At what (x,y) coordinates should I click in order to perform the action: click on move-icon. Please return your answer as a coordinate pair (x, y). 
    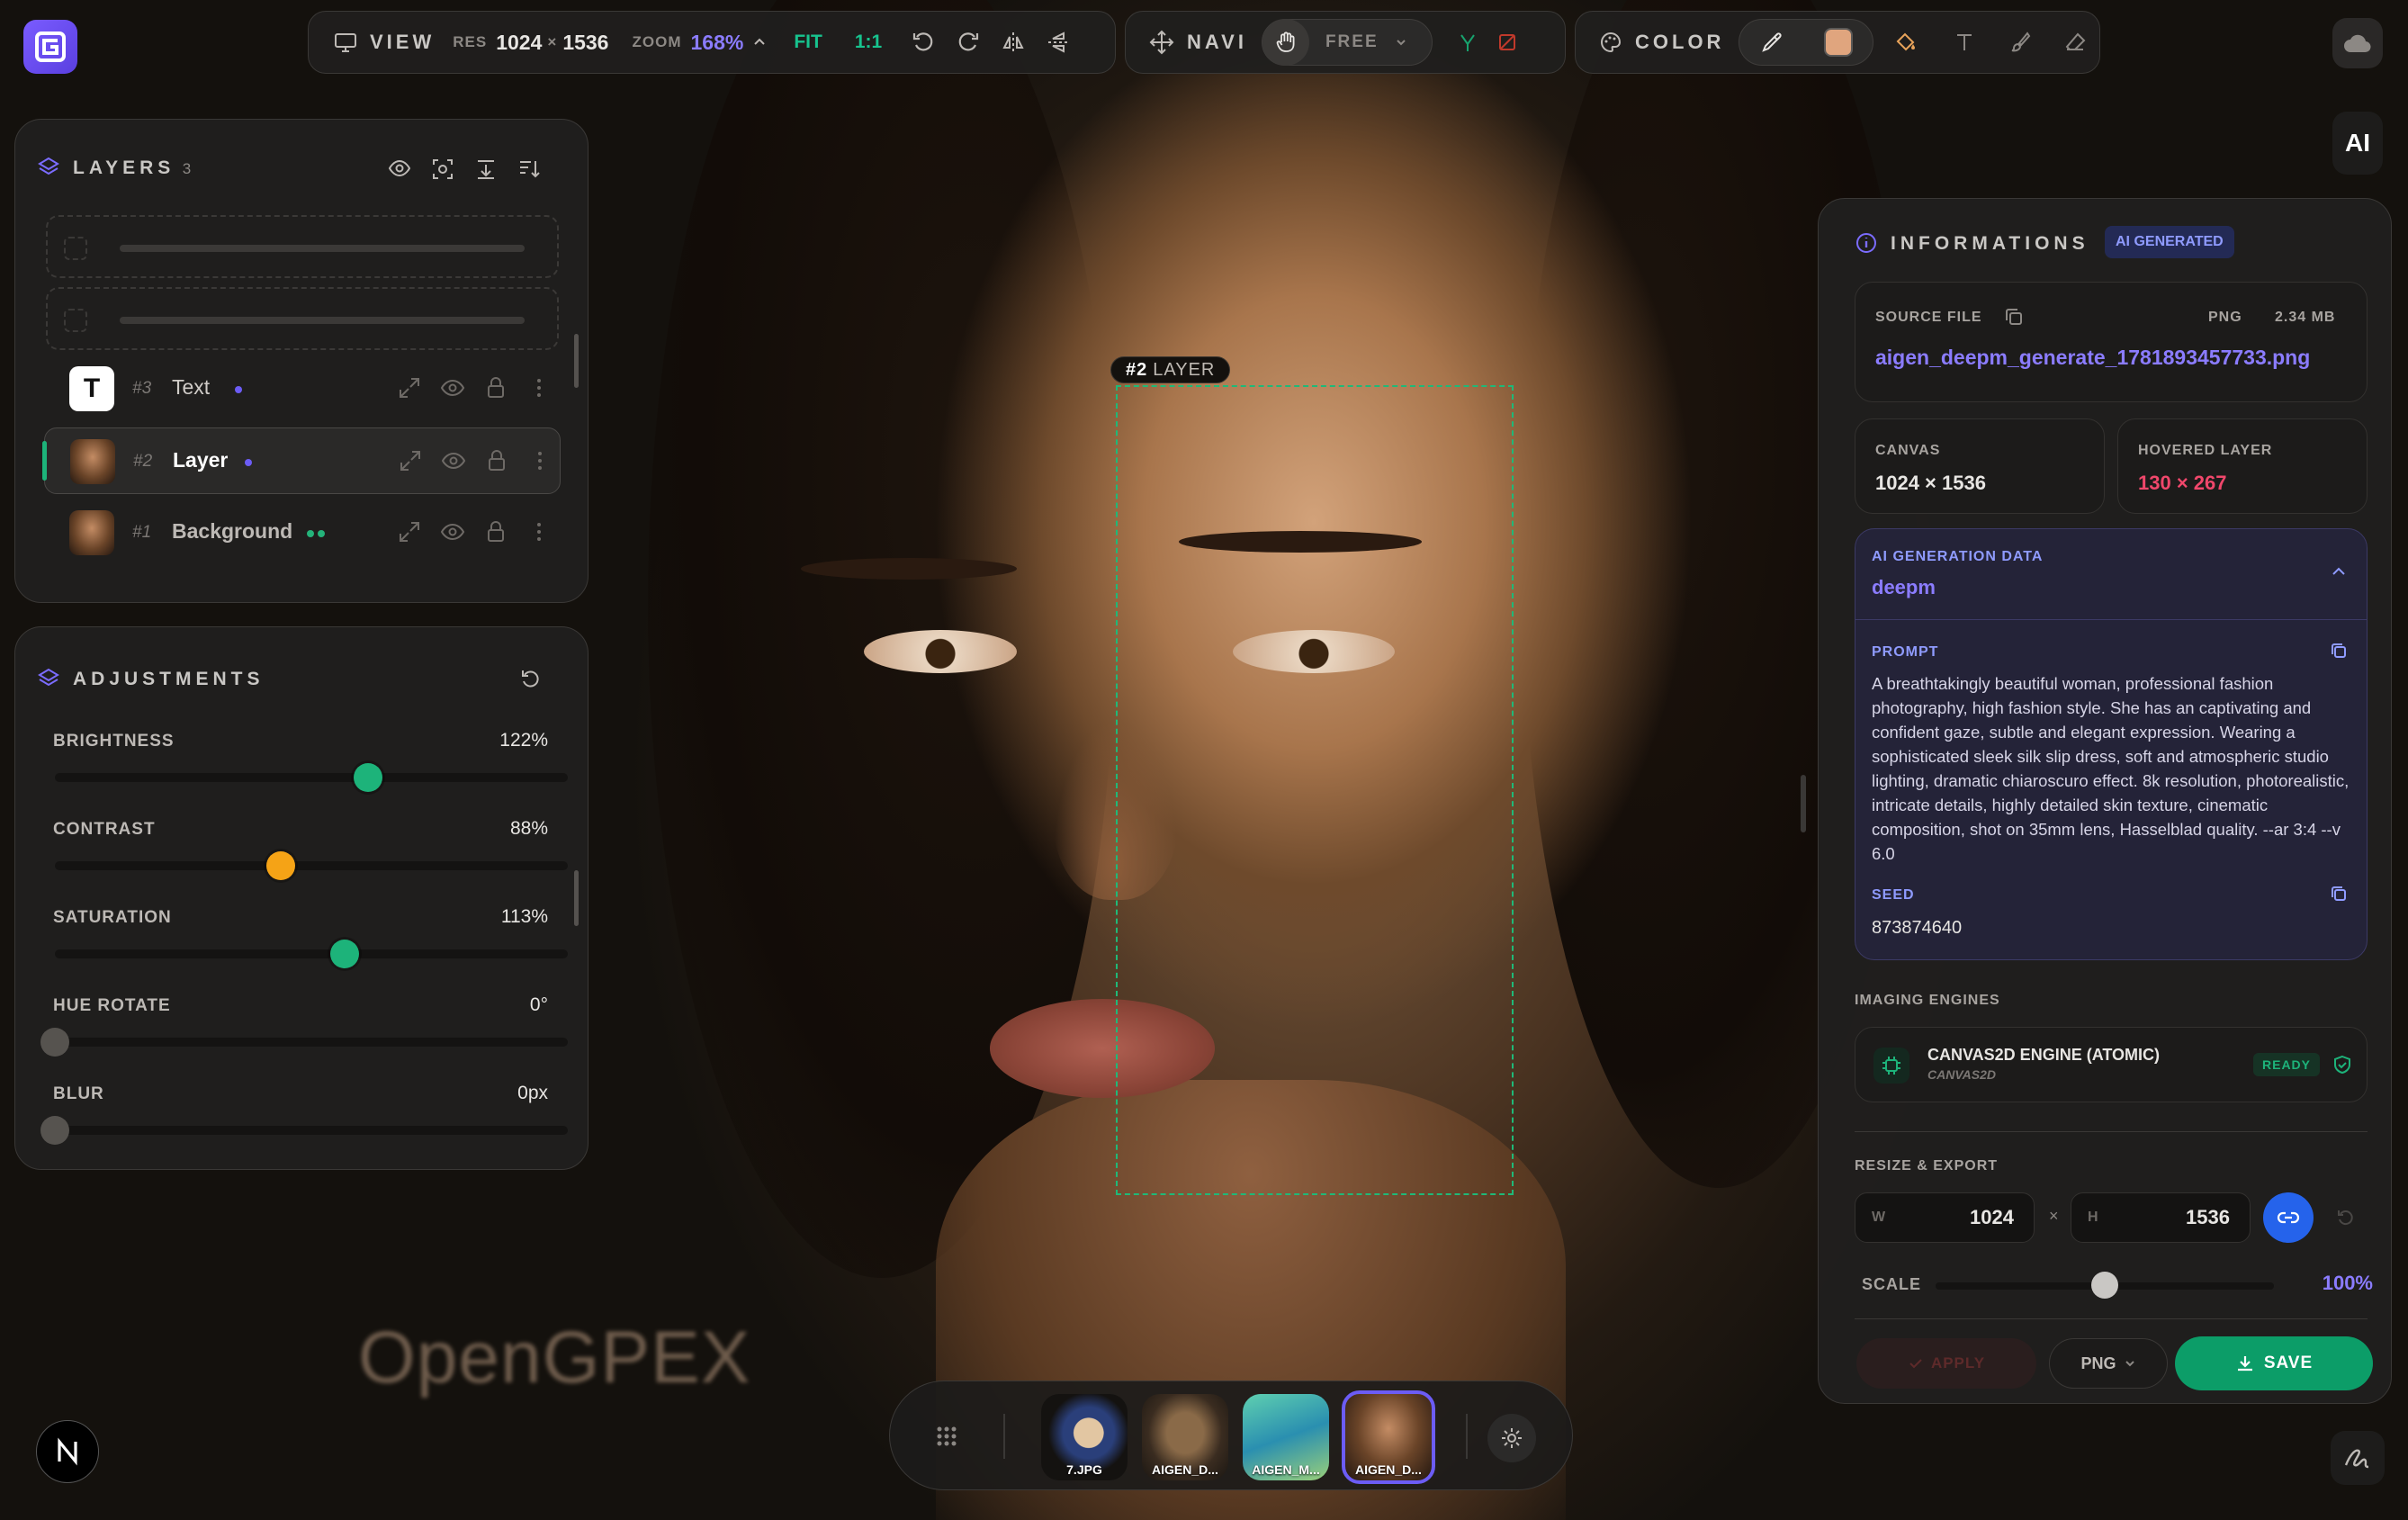
    Looking at the image, I should click on (1161, 43).